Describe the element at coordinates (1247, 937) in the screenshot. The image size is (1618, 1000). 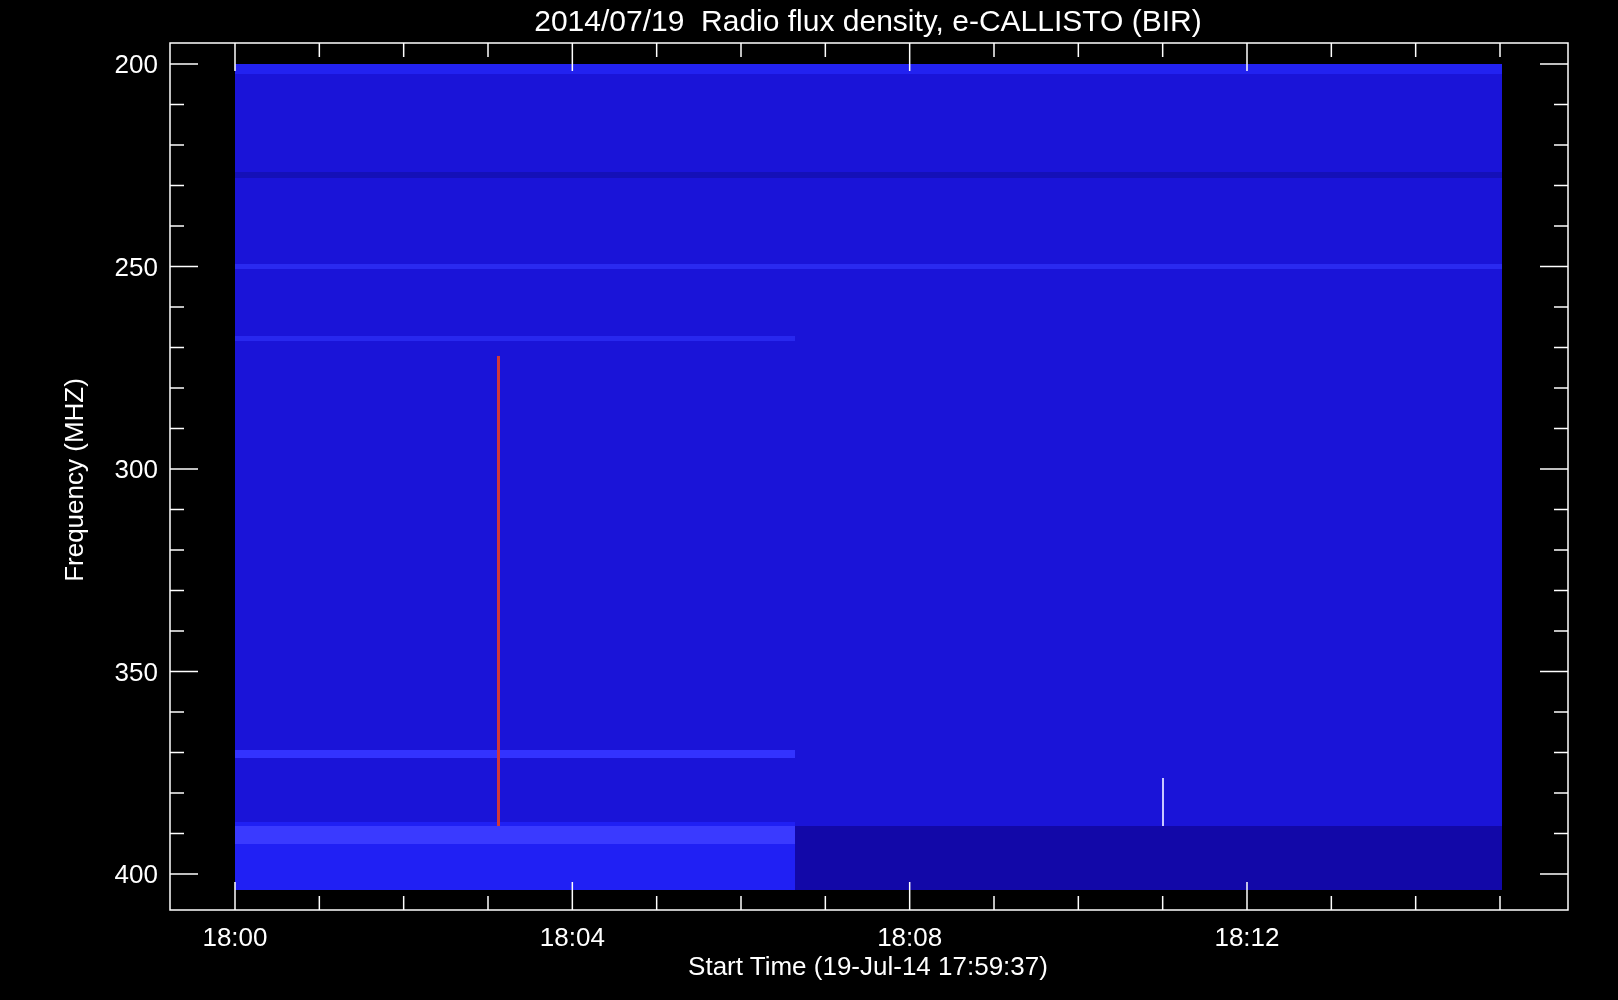
I see `x-tick-label: 18:12` at that location.